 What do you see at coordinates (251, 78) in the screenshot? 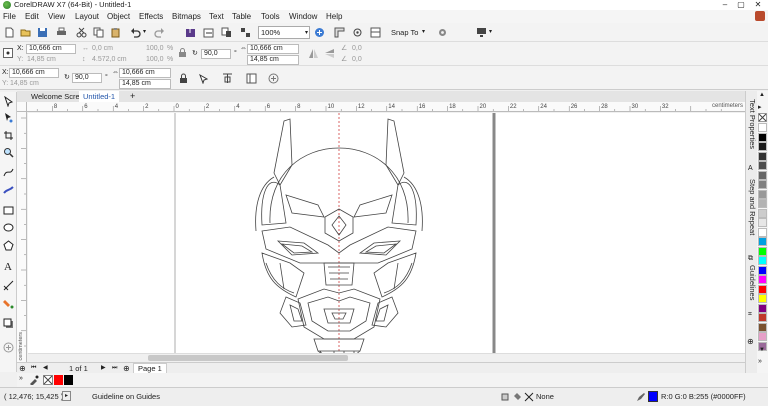
I see `guideline-options-icon` at bounding box center [251, 78].